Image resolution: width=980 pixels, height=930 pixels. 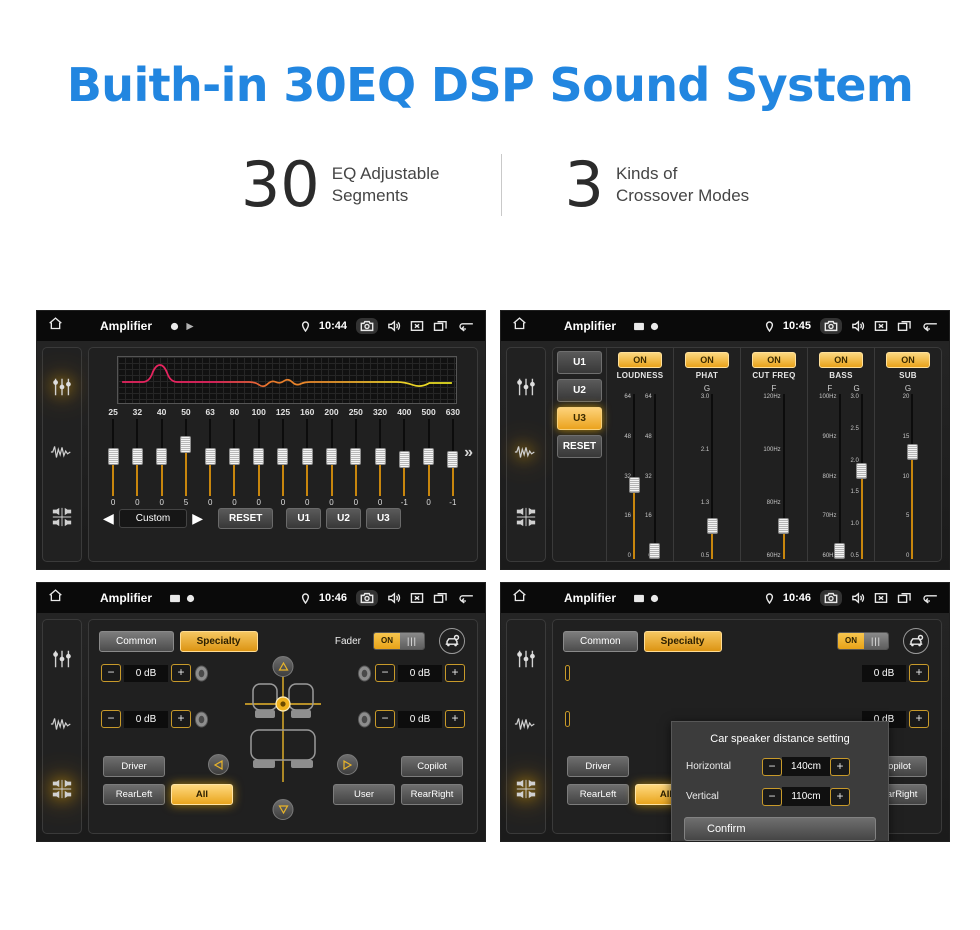 I want to click on dsp-slider: F 100Hz 90Hz 80Hz 70Hz 60Hz, so click(x=832, y=471).